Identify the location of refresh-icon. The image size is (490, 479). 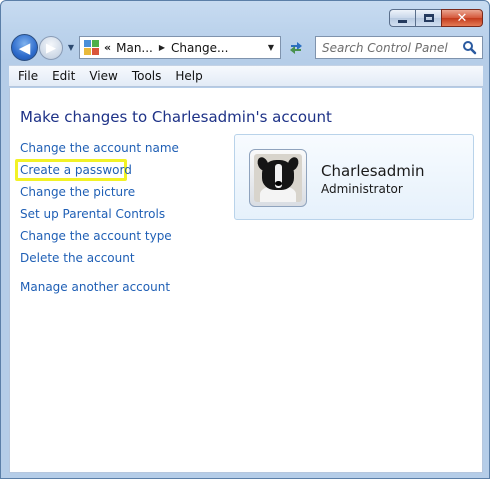
(296, 47).